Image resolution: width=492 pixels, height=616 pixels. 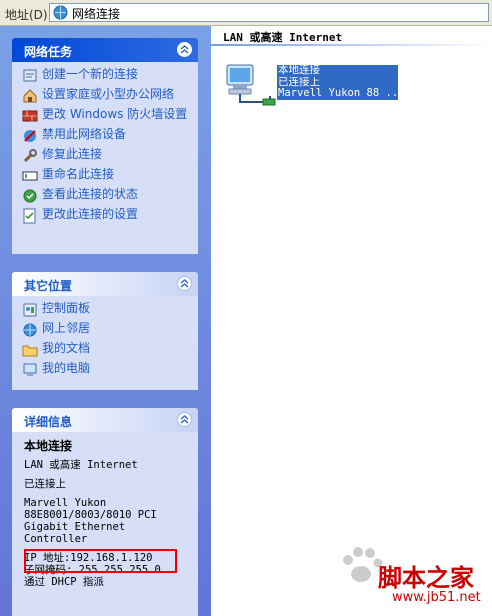 I want to click on new-connection-icon, so click(x=30, y=75).